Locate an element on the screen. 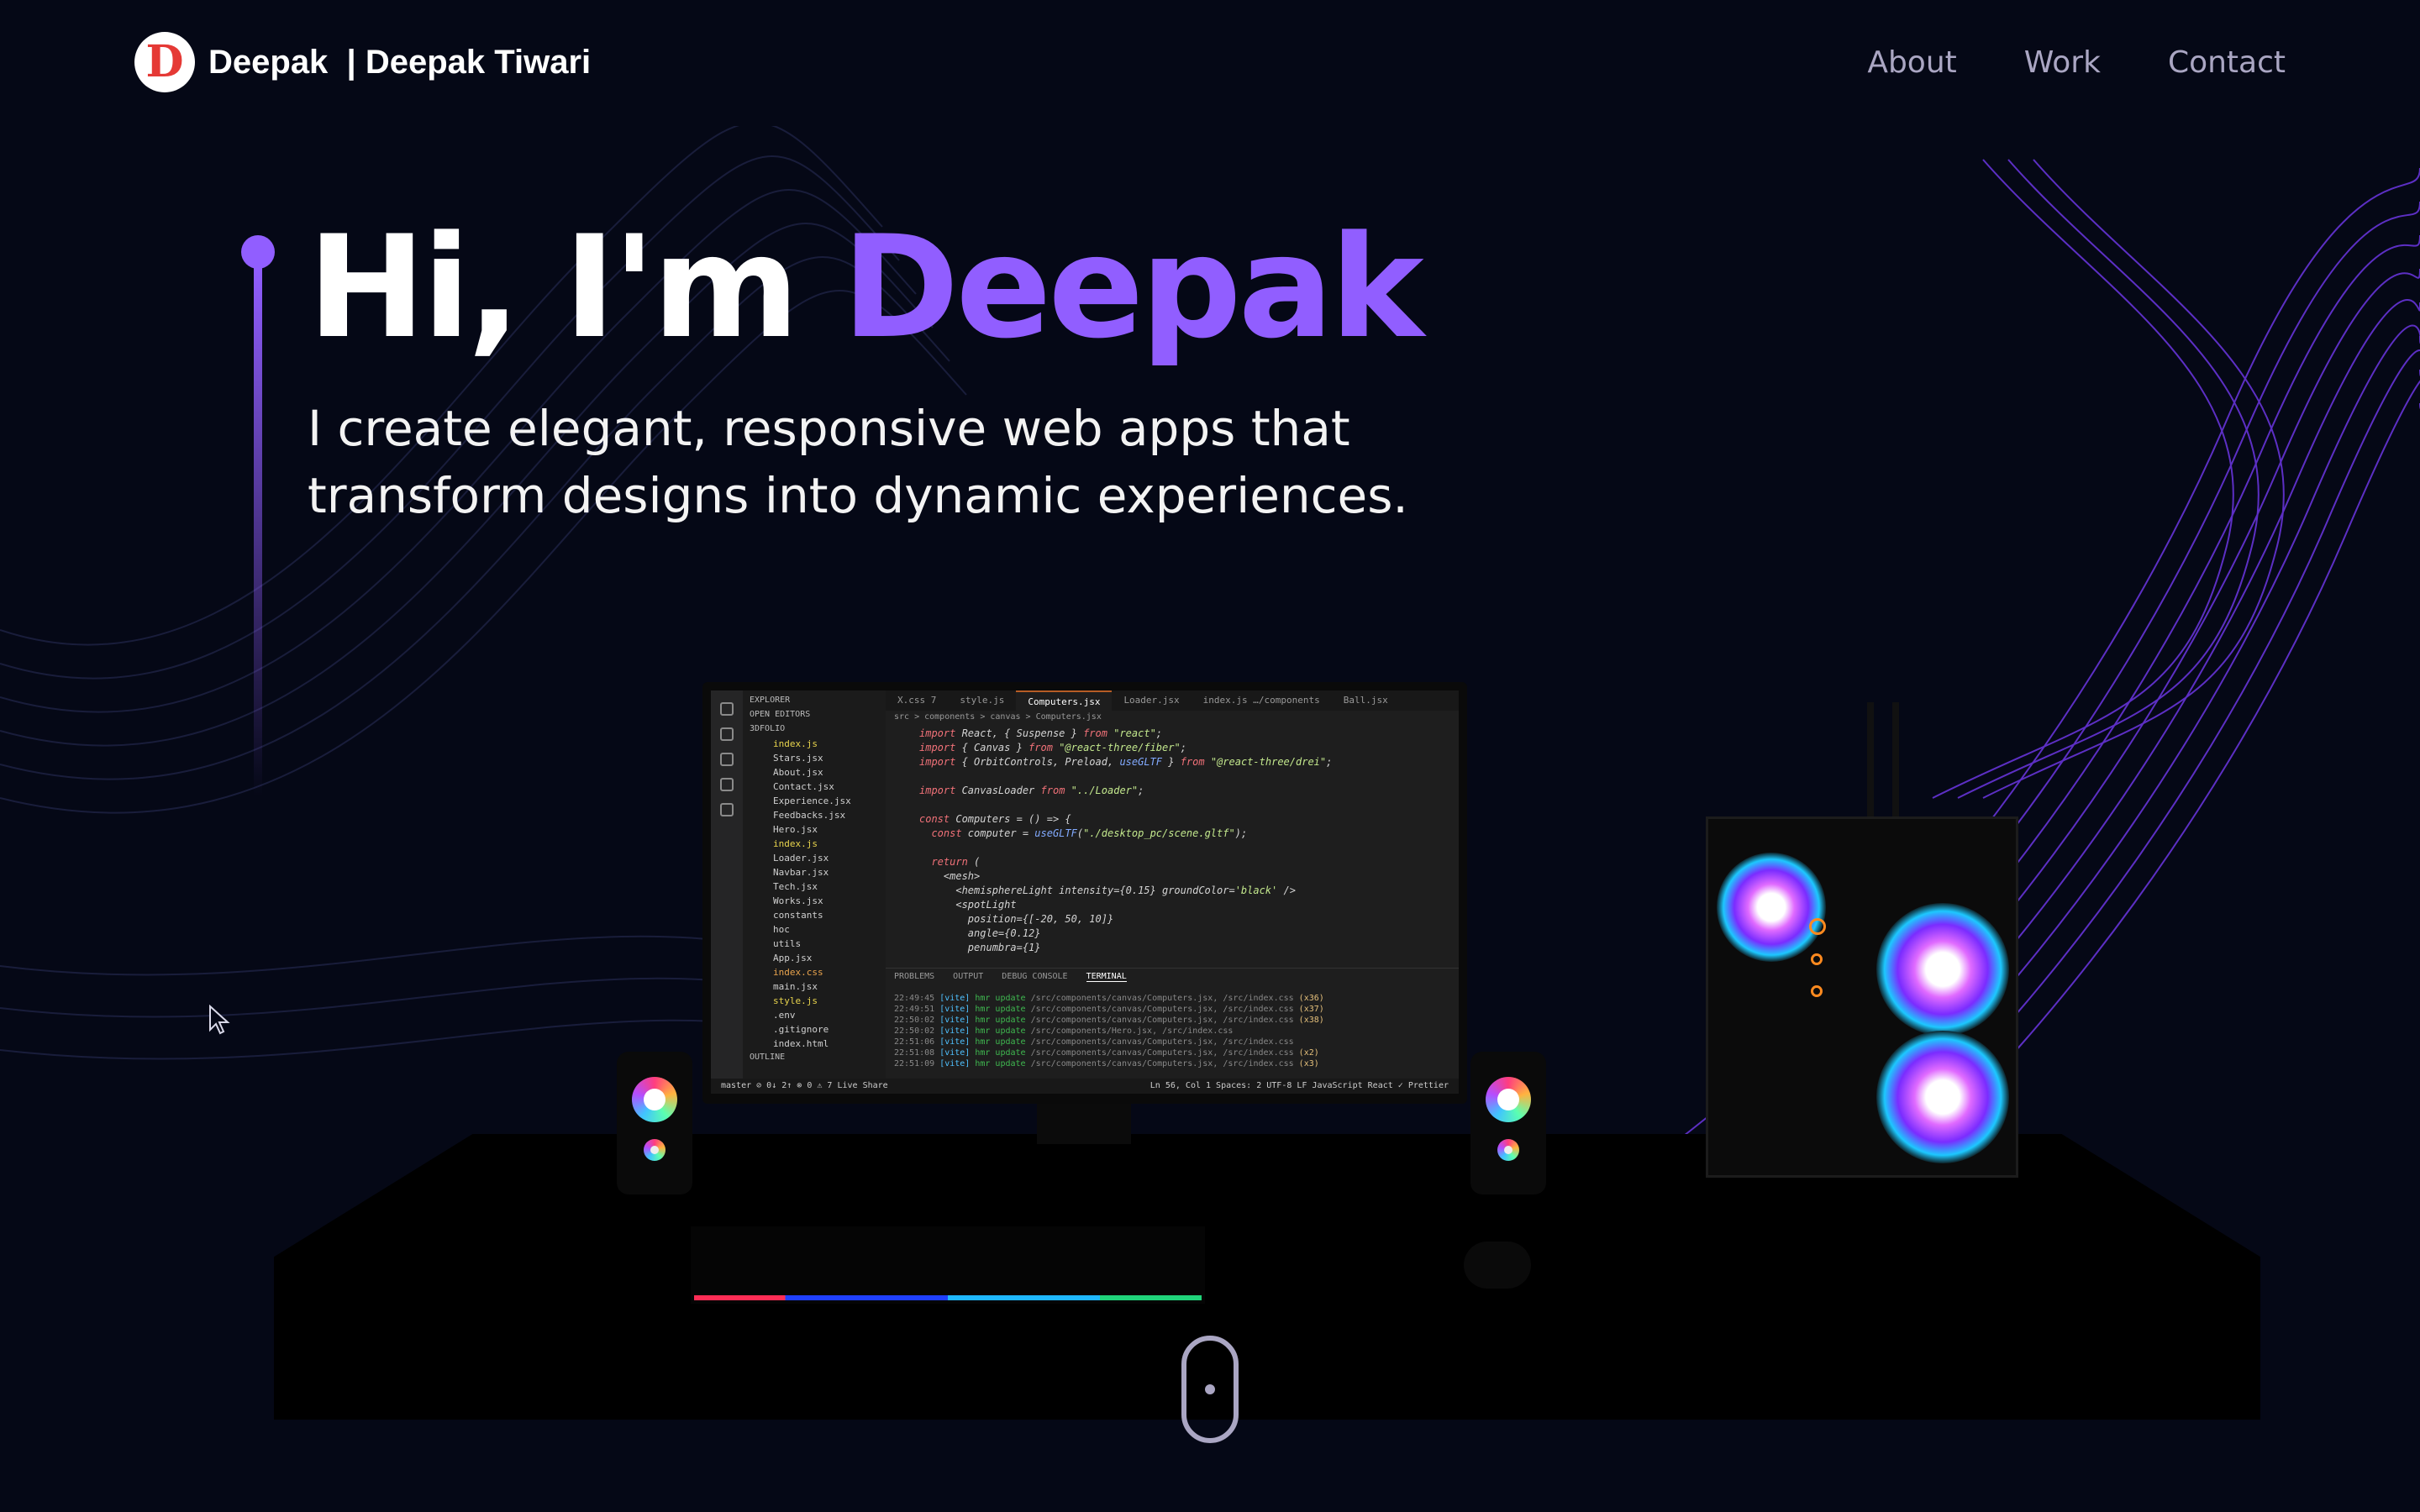 The width and height of the screenshot is (2420, 1512). terminal-time: 22:51:06 is located at coordinates (917, 1042).